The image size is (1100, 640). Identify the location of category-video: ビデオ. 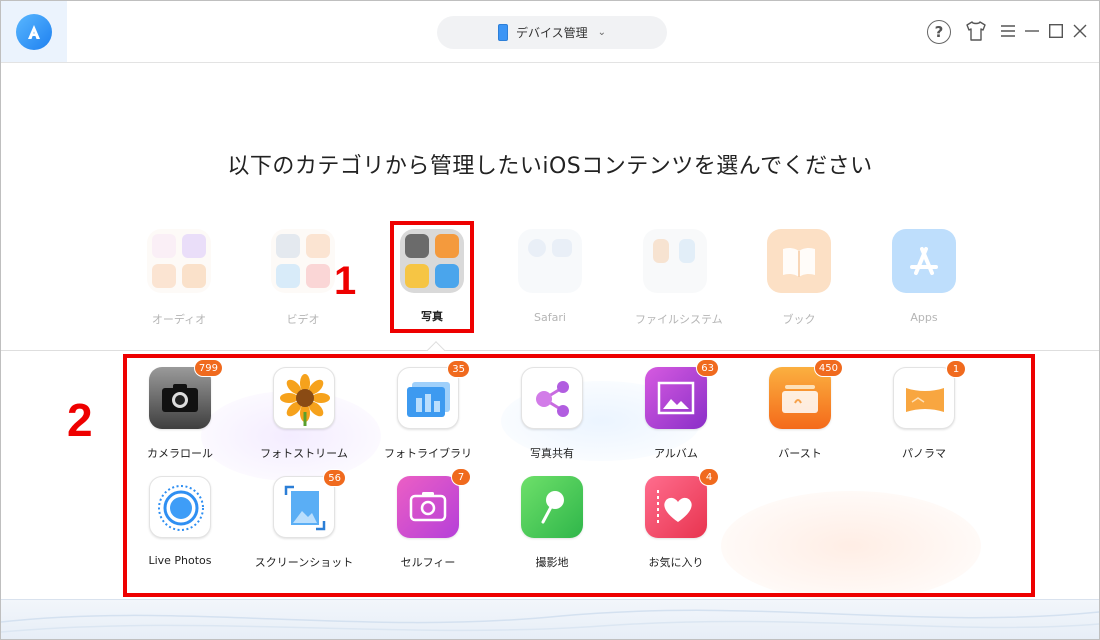
(303, 278).